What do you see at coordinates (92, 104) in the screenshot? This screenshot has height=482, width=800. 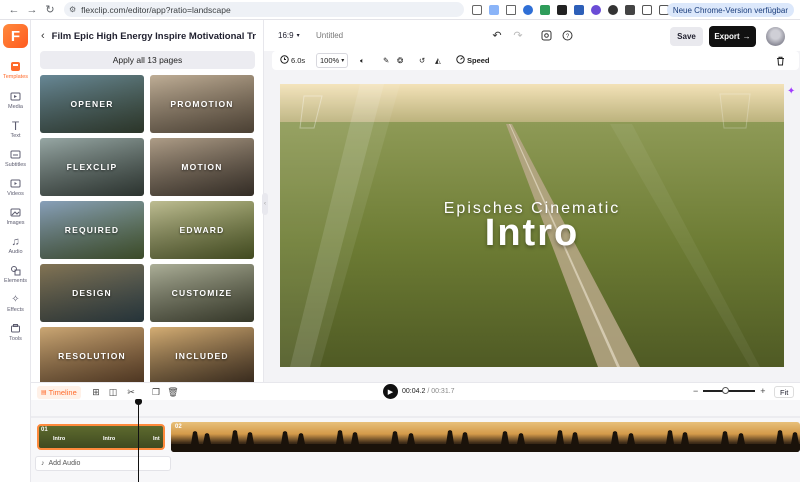 I see `template-thumbnail: OPENER` at bounding box center [92, 104].